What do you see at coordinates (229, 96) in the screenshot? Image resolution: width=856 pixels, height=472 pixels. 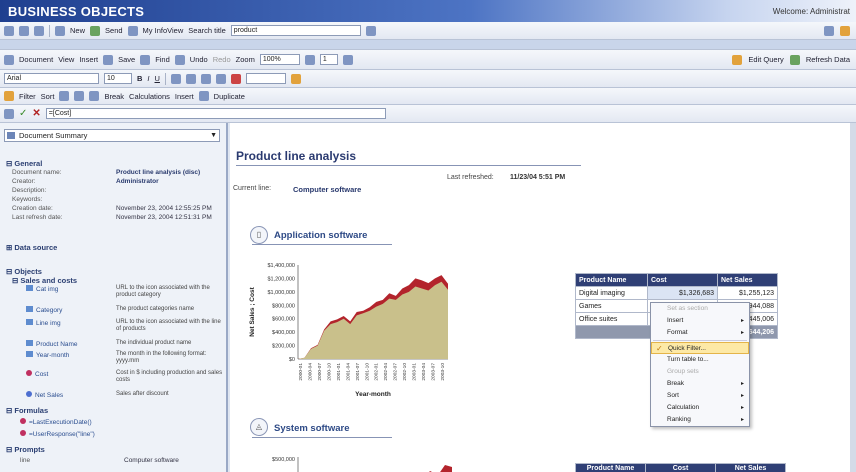 I see `duplicate-button: Duplicate` at bounding box center [229, 96].